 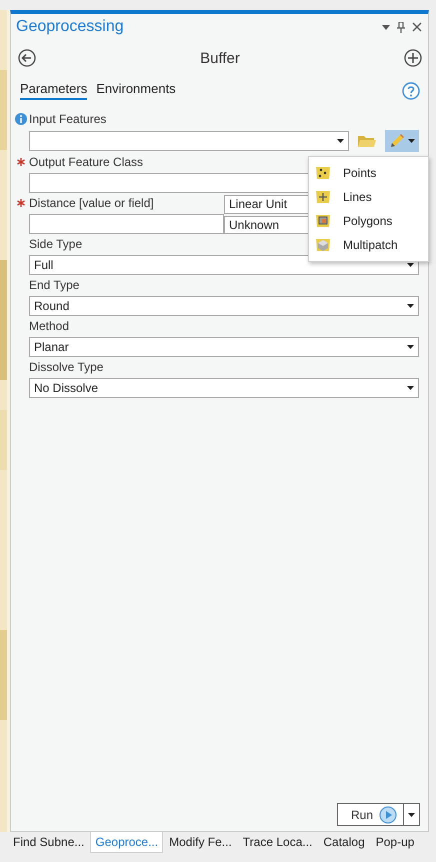 What do you see at coordinates (224, 306) in the screenshot?
I see `dropdown: Round` at bounding box center [224, 306].